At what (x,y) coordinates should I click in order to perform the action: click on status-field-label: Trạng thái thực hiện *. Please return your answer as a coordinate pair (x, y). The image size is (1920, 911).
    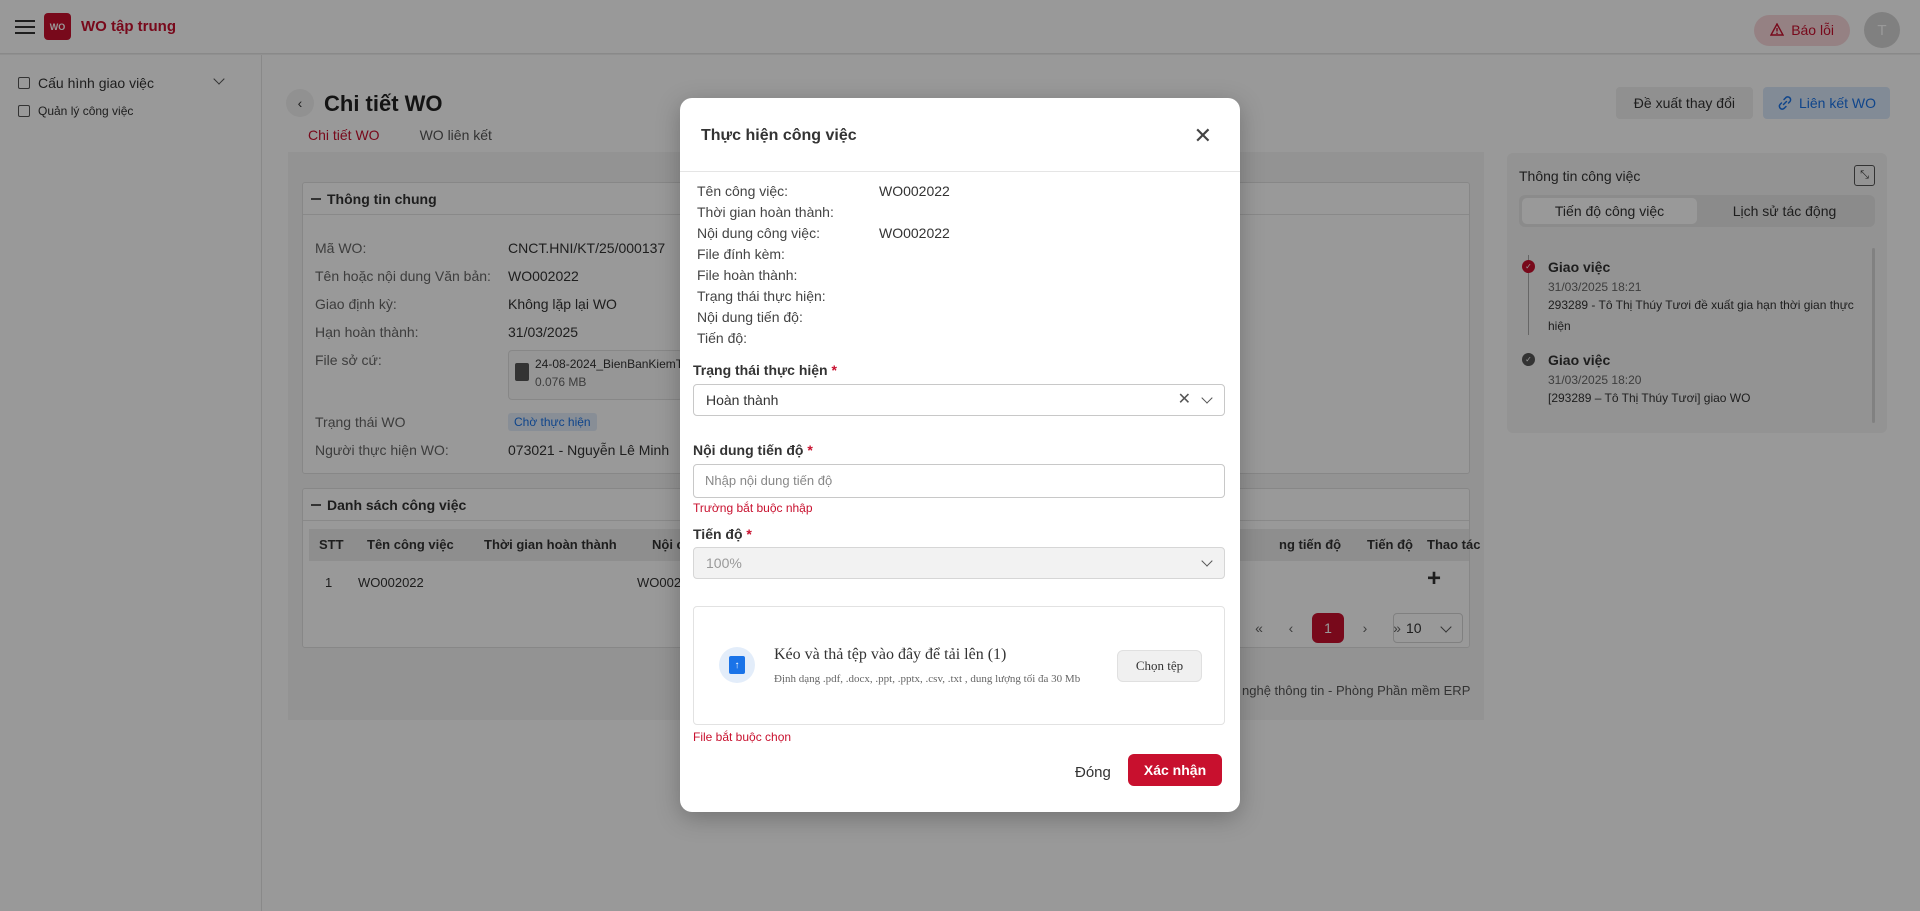
    Looking at the image, I should click on (765, 370).